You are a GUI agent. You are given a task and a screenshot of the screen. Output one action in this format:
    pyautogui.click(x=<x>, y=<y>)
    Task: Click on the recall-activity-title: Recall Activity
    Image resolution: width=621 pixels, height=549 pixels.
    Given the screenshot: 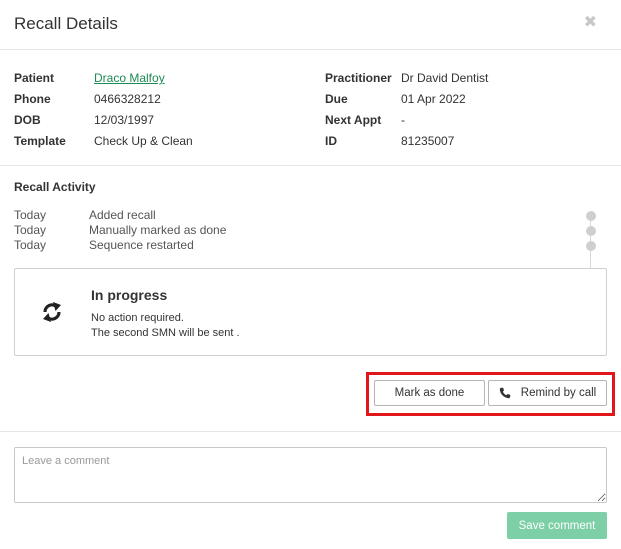 What is the action you would take?
    pyautogui.click(x=55, y=187)
    